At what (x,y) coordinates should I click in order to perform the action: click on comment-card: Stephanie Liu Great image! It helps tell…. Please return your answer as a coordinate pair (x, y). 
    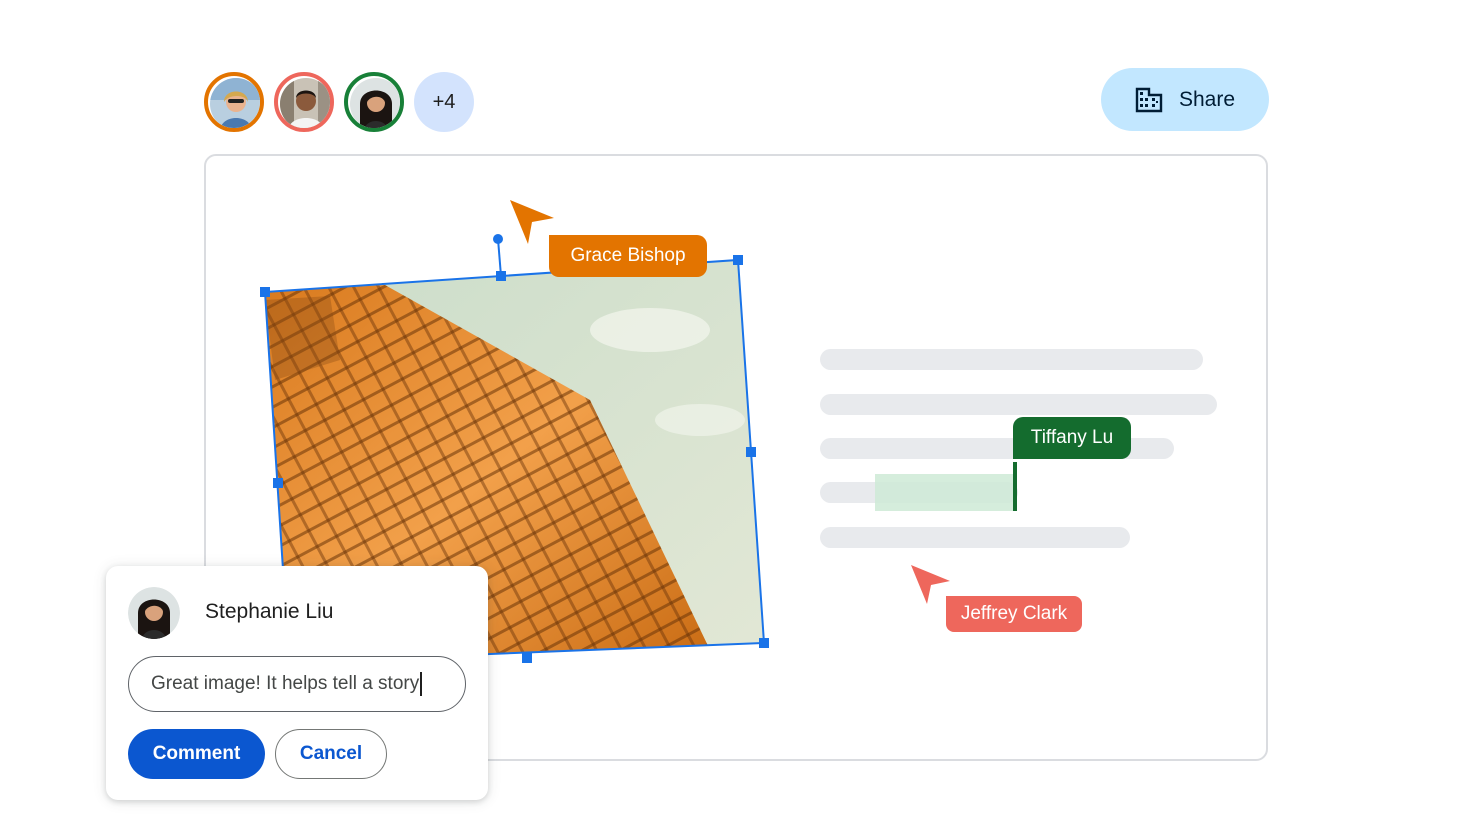
    Looking at the image, I should click on (297, 683).